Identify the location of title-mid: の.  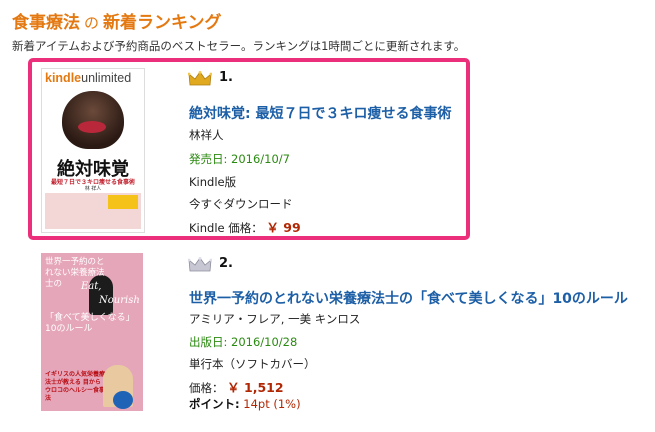
(92, 23).